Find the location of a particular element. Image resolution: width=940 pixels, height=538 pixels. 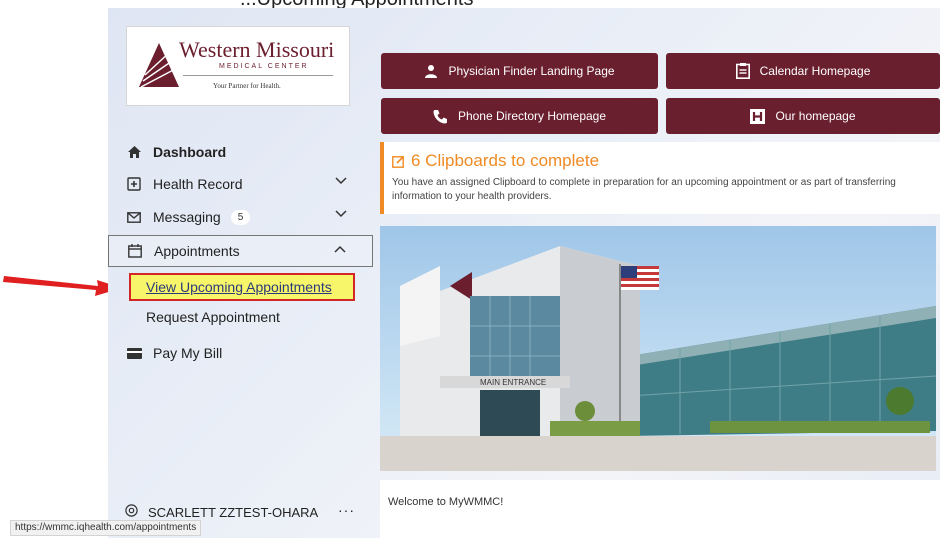

hospital-h-icon is located at coordinates (758, 116).